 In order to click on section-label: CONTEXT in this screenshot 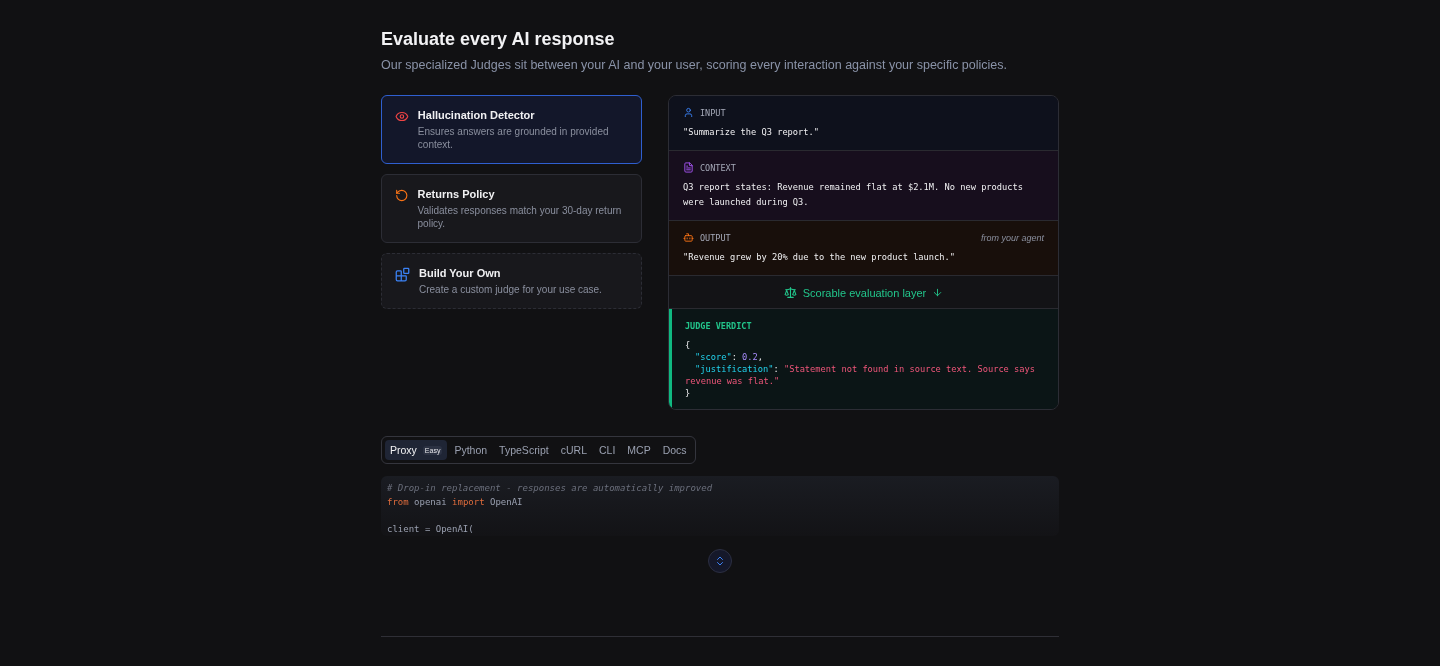, I will do `click(718, 167)`.